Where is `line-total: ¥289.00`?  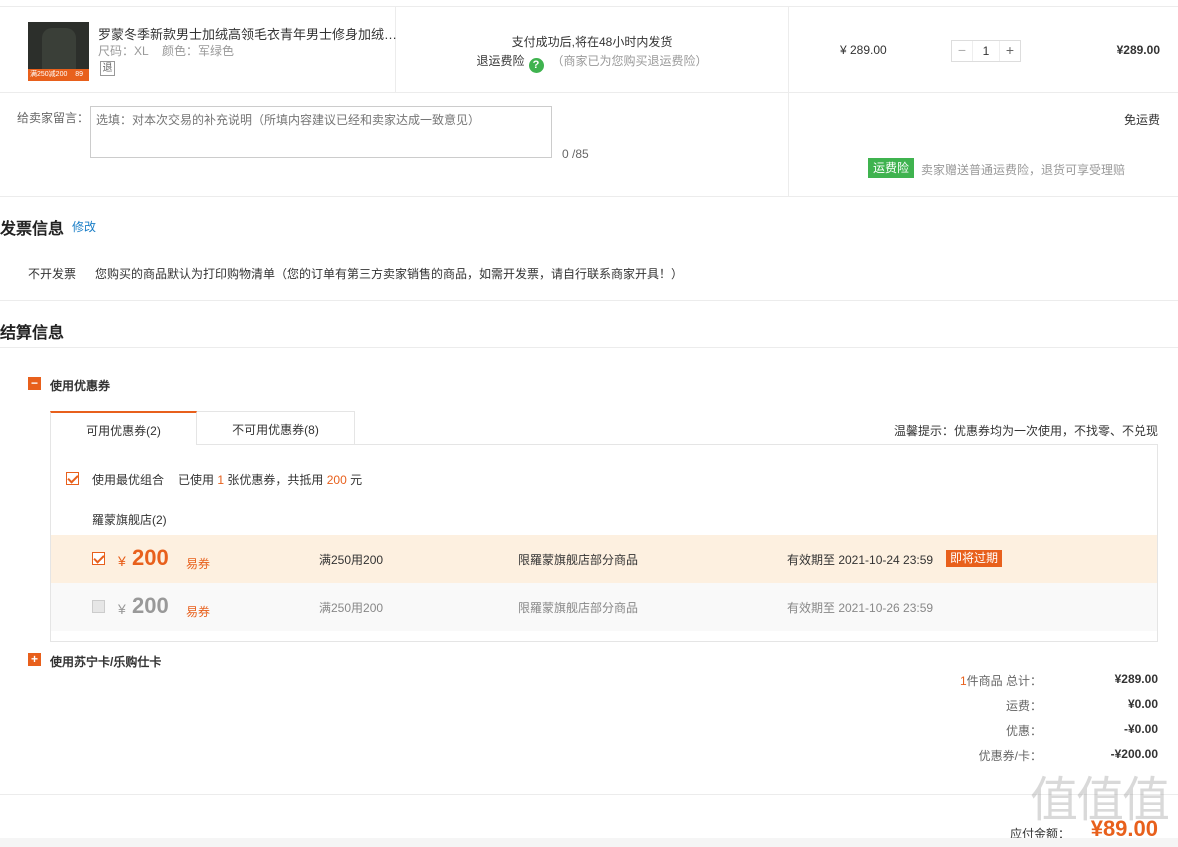 line-total: ¥289.00 is located at coordinates (1138, 50).